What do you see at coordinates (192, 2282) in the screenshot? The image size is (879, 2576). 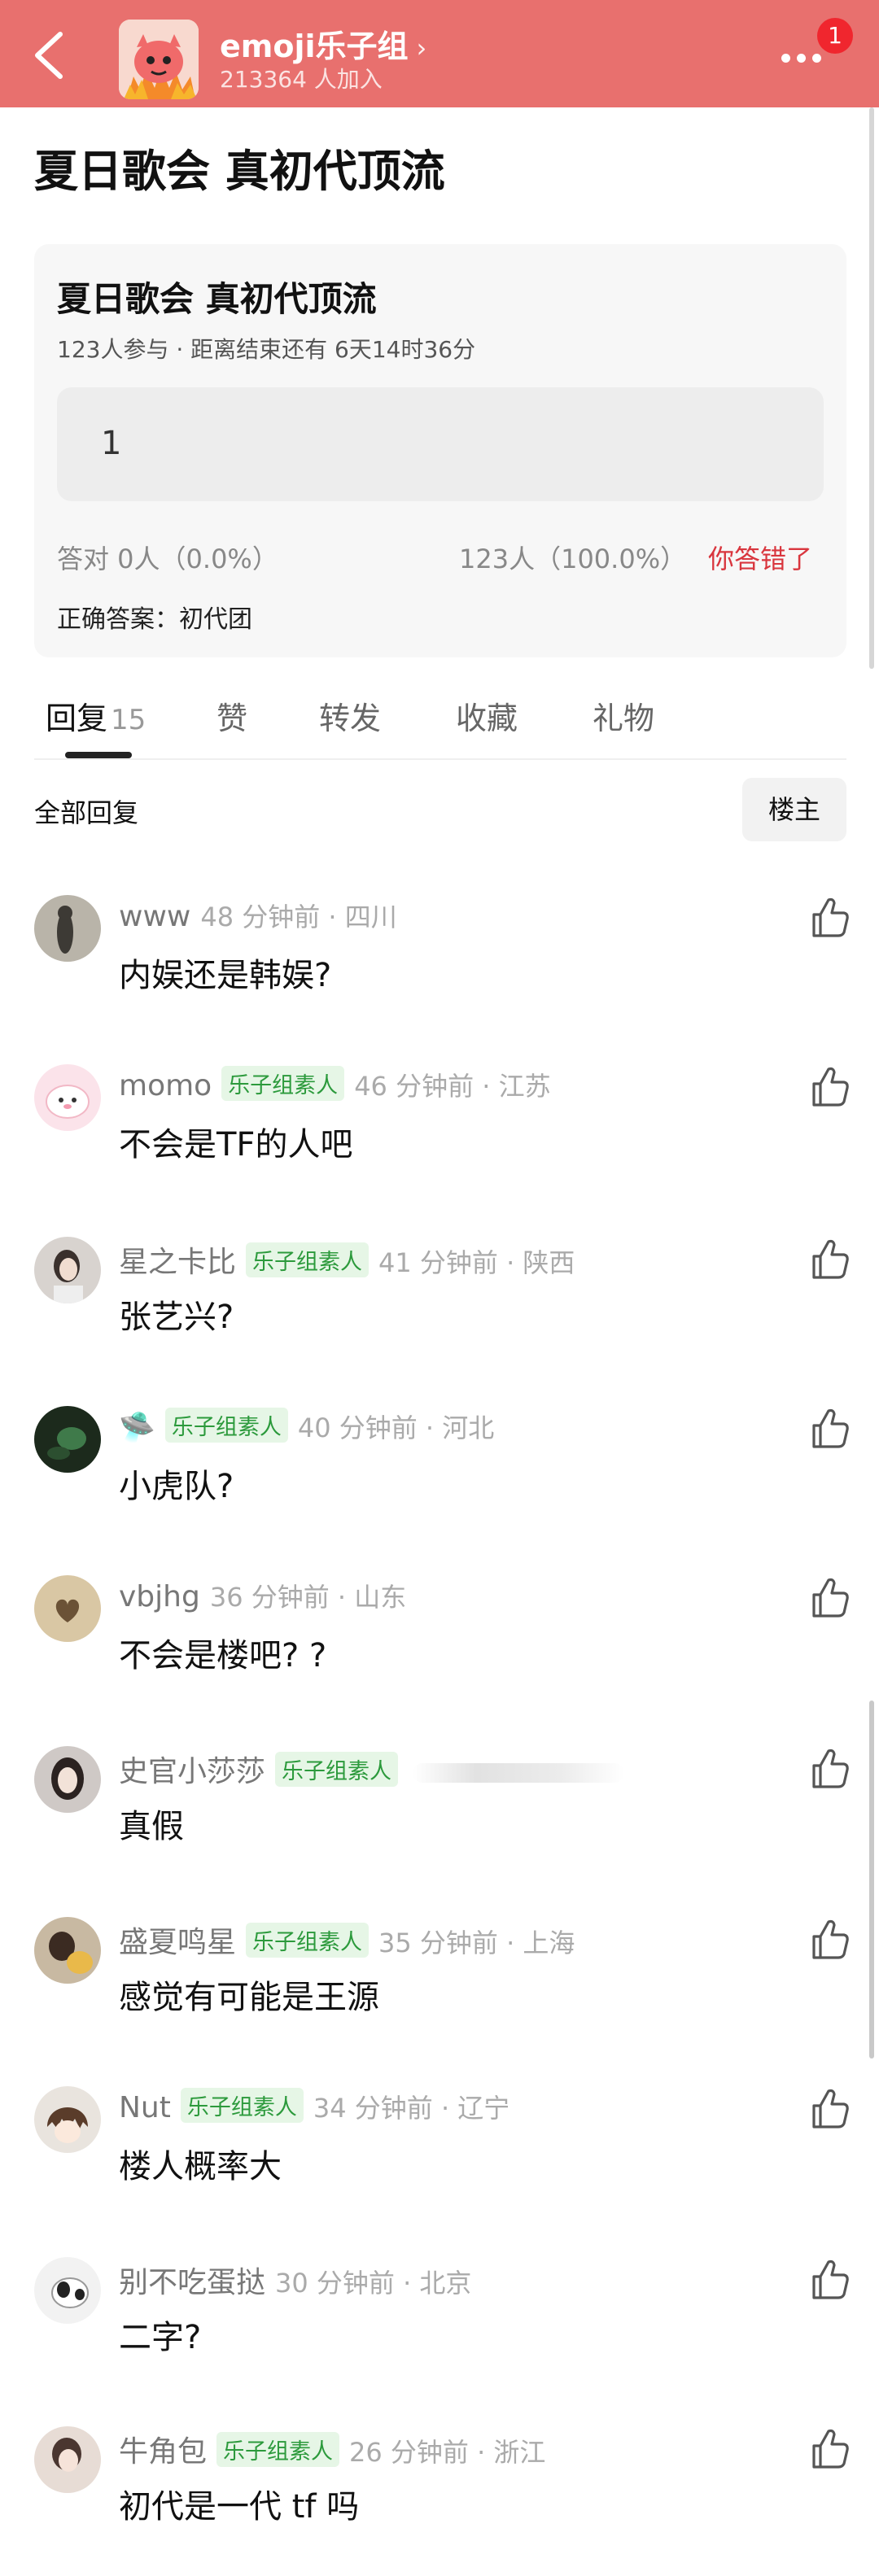 I see `comment-author: 别不吃蛋挞` at bounding box center [192, 2282].